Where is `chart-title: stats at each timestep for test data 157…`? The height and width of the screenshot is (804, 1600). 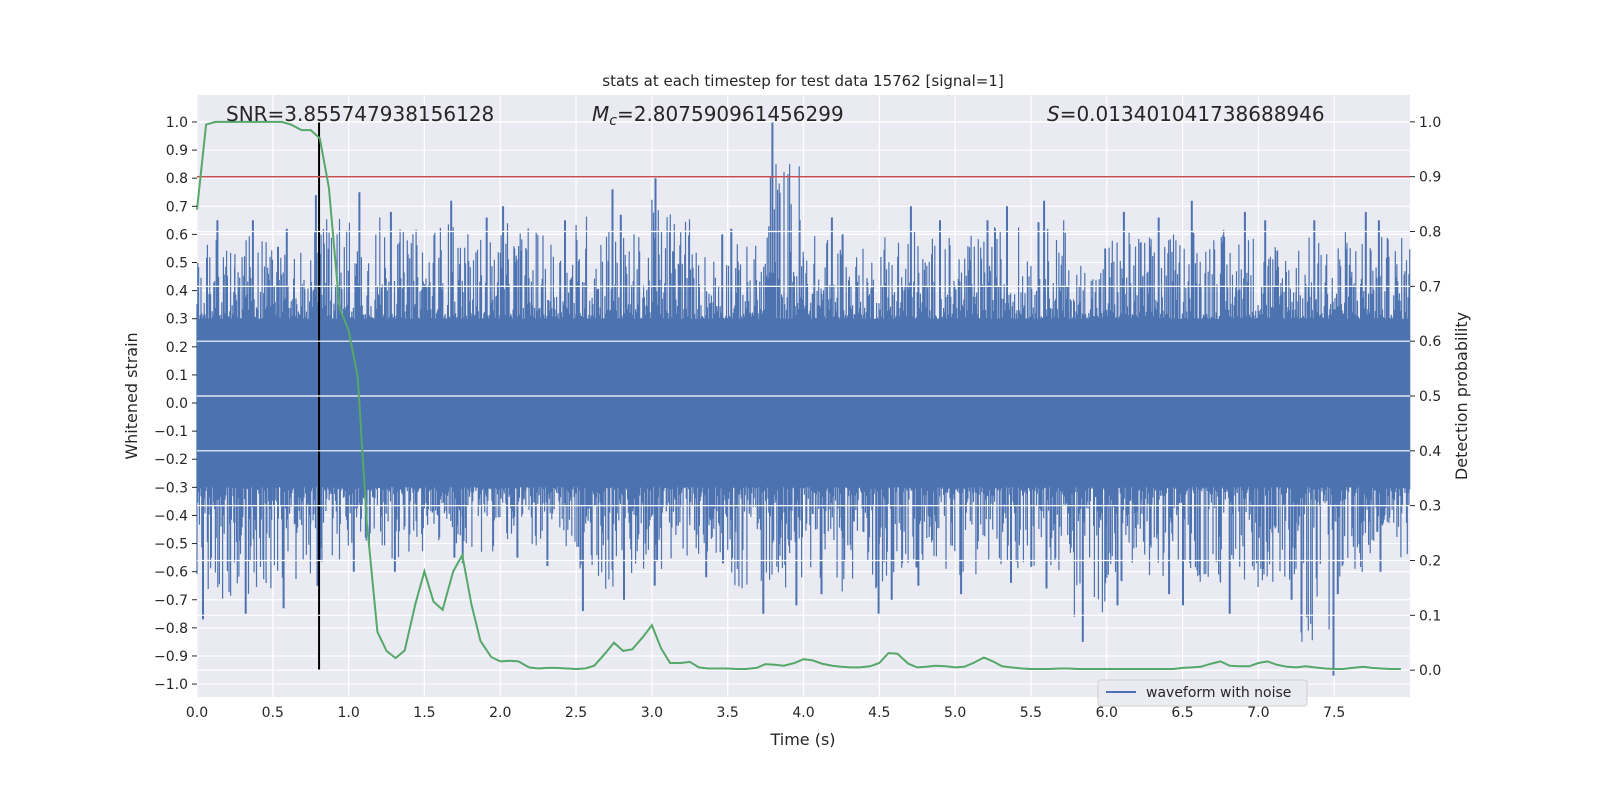
chart-title: stats at each timestep for test data 157… is located at coordinates (802, 81).